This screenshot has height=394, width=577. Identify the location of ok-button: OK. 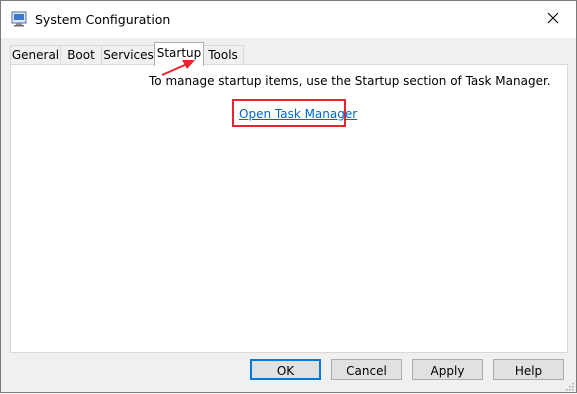
(285, 369).